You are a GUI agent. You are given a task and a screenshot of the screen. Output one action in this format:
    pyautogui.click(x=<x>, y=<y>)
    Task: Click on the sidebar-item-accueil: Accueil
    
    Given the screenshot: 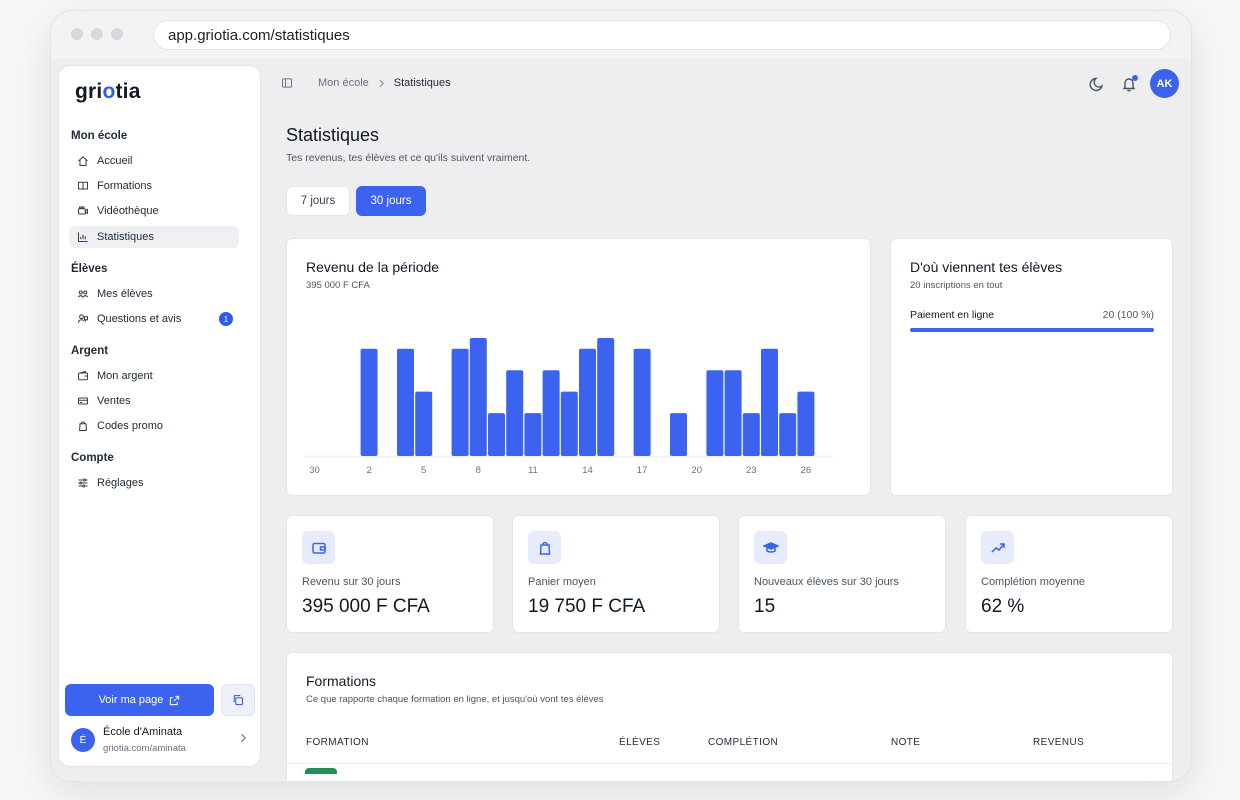 What is the action you would take?
    pyautogui.click(x=154, y=161)
    